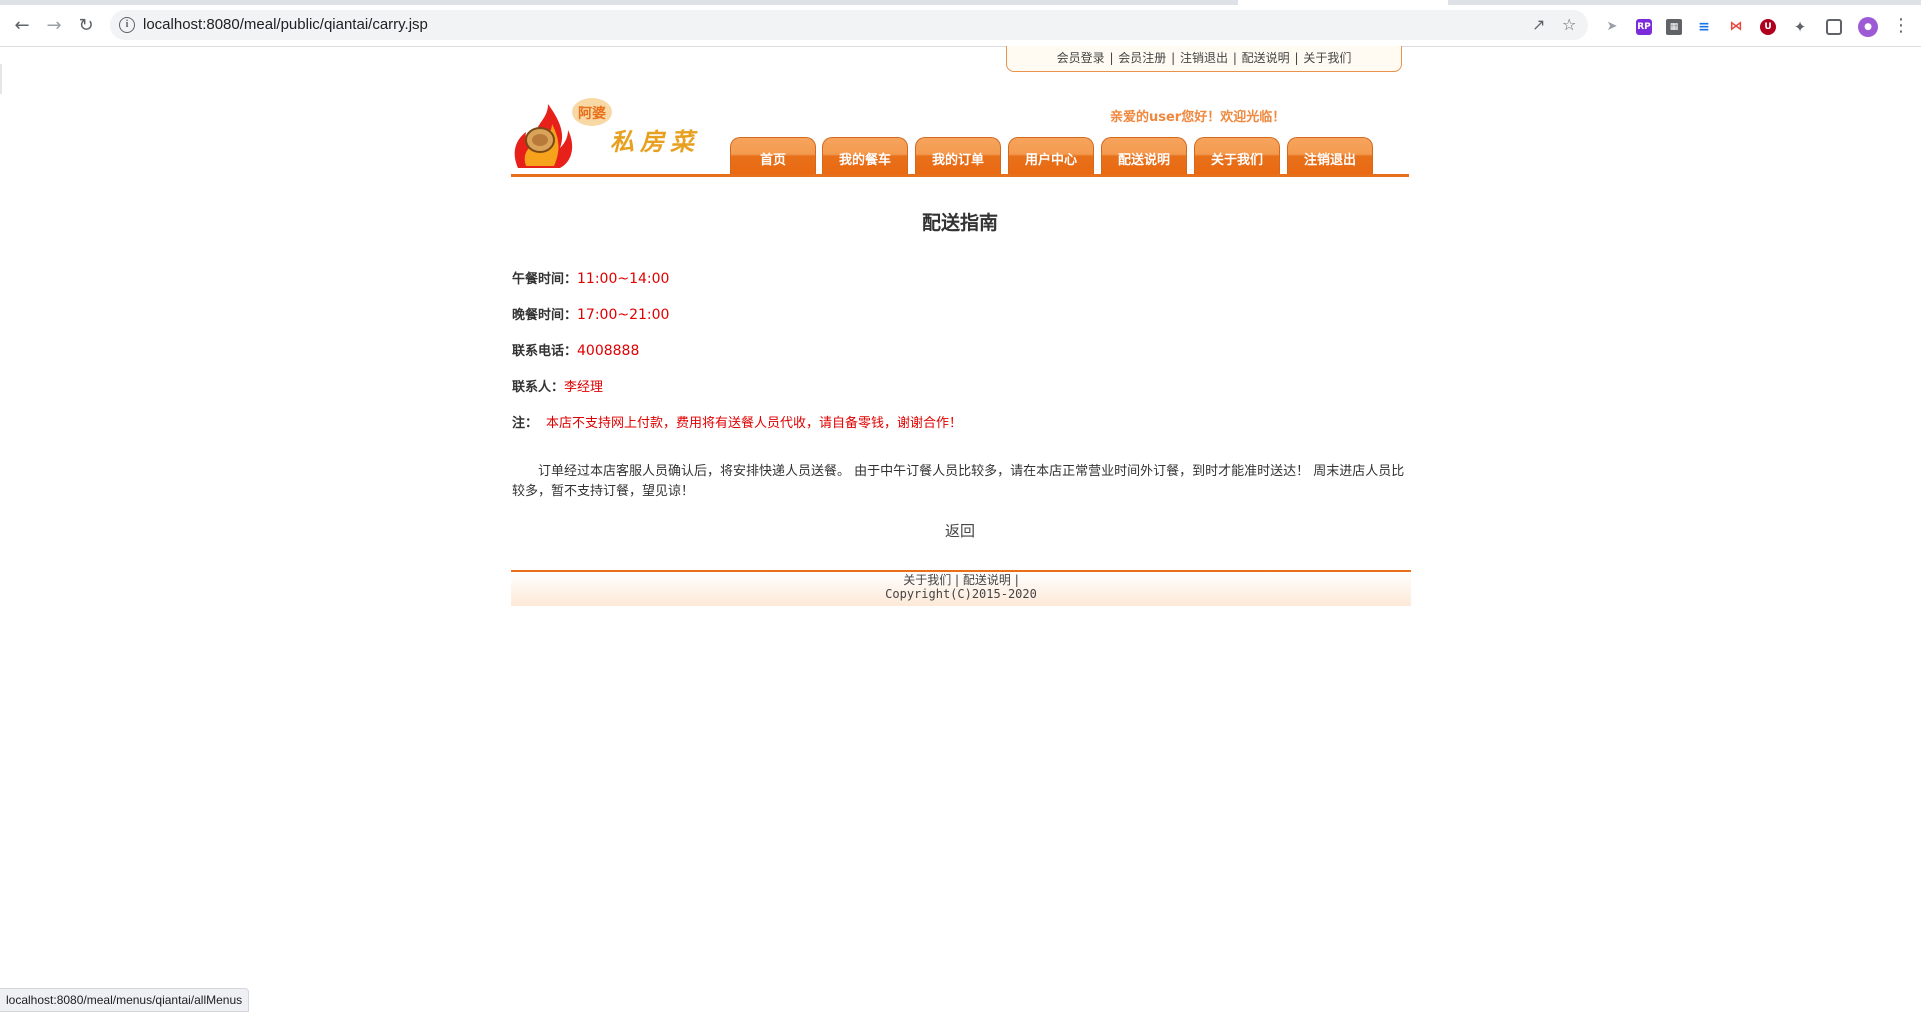 Image resolution: width=1921 pixels, height=1012 pixels. Describe the element at coordinates (1330, 155) in the screenshot. I see `nav-tab-logout: 注销退出` at that location.